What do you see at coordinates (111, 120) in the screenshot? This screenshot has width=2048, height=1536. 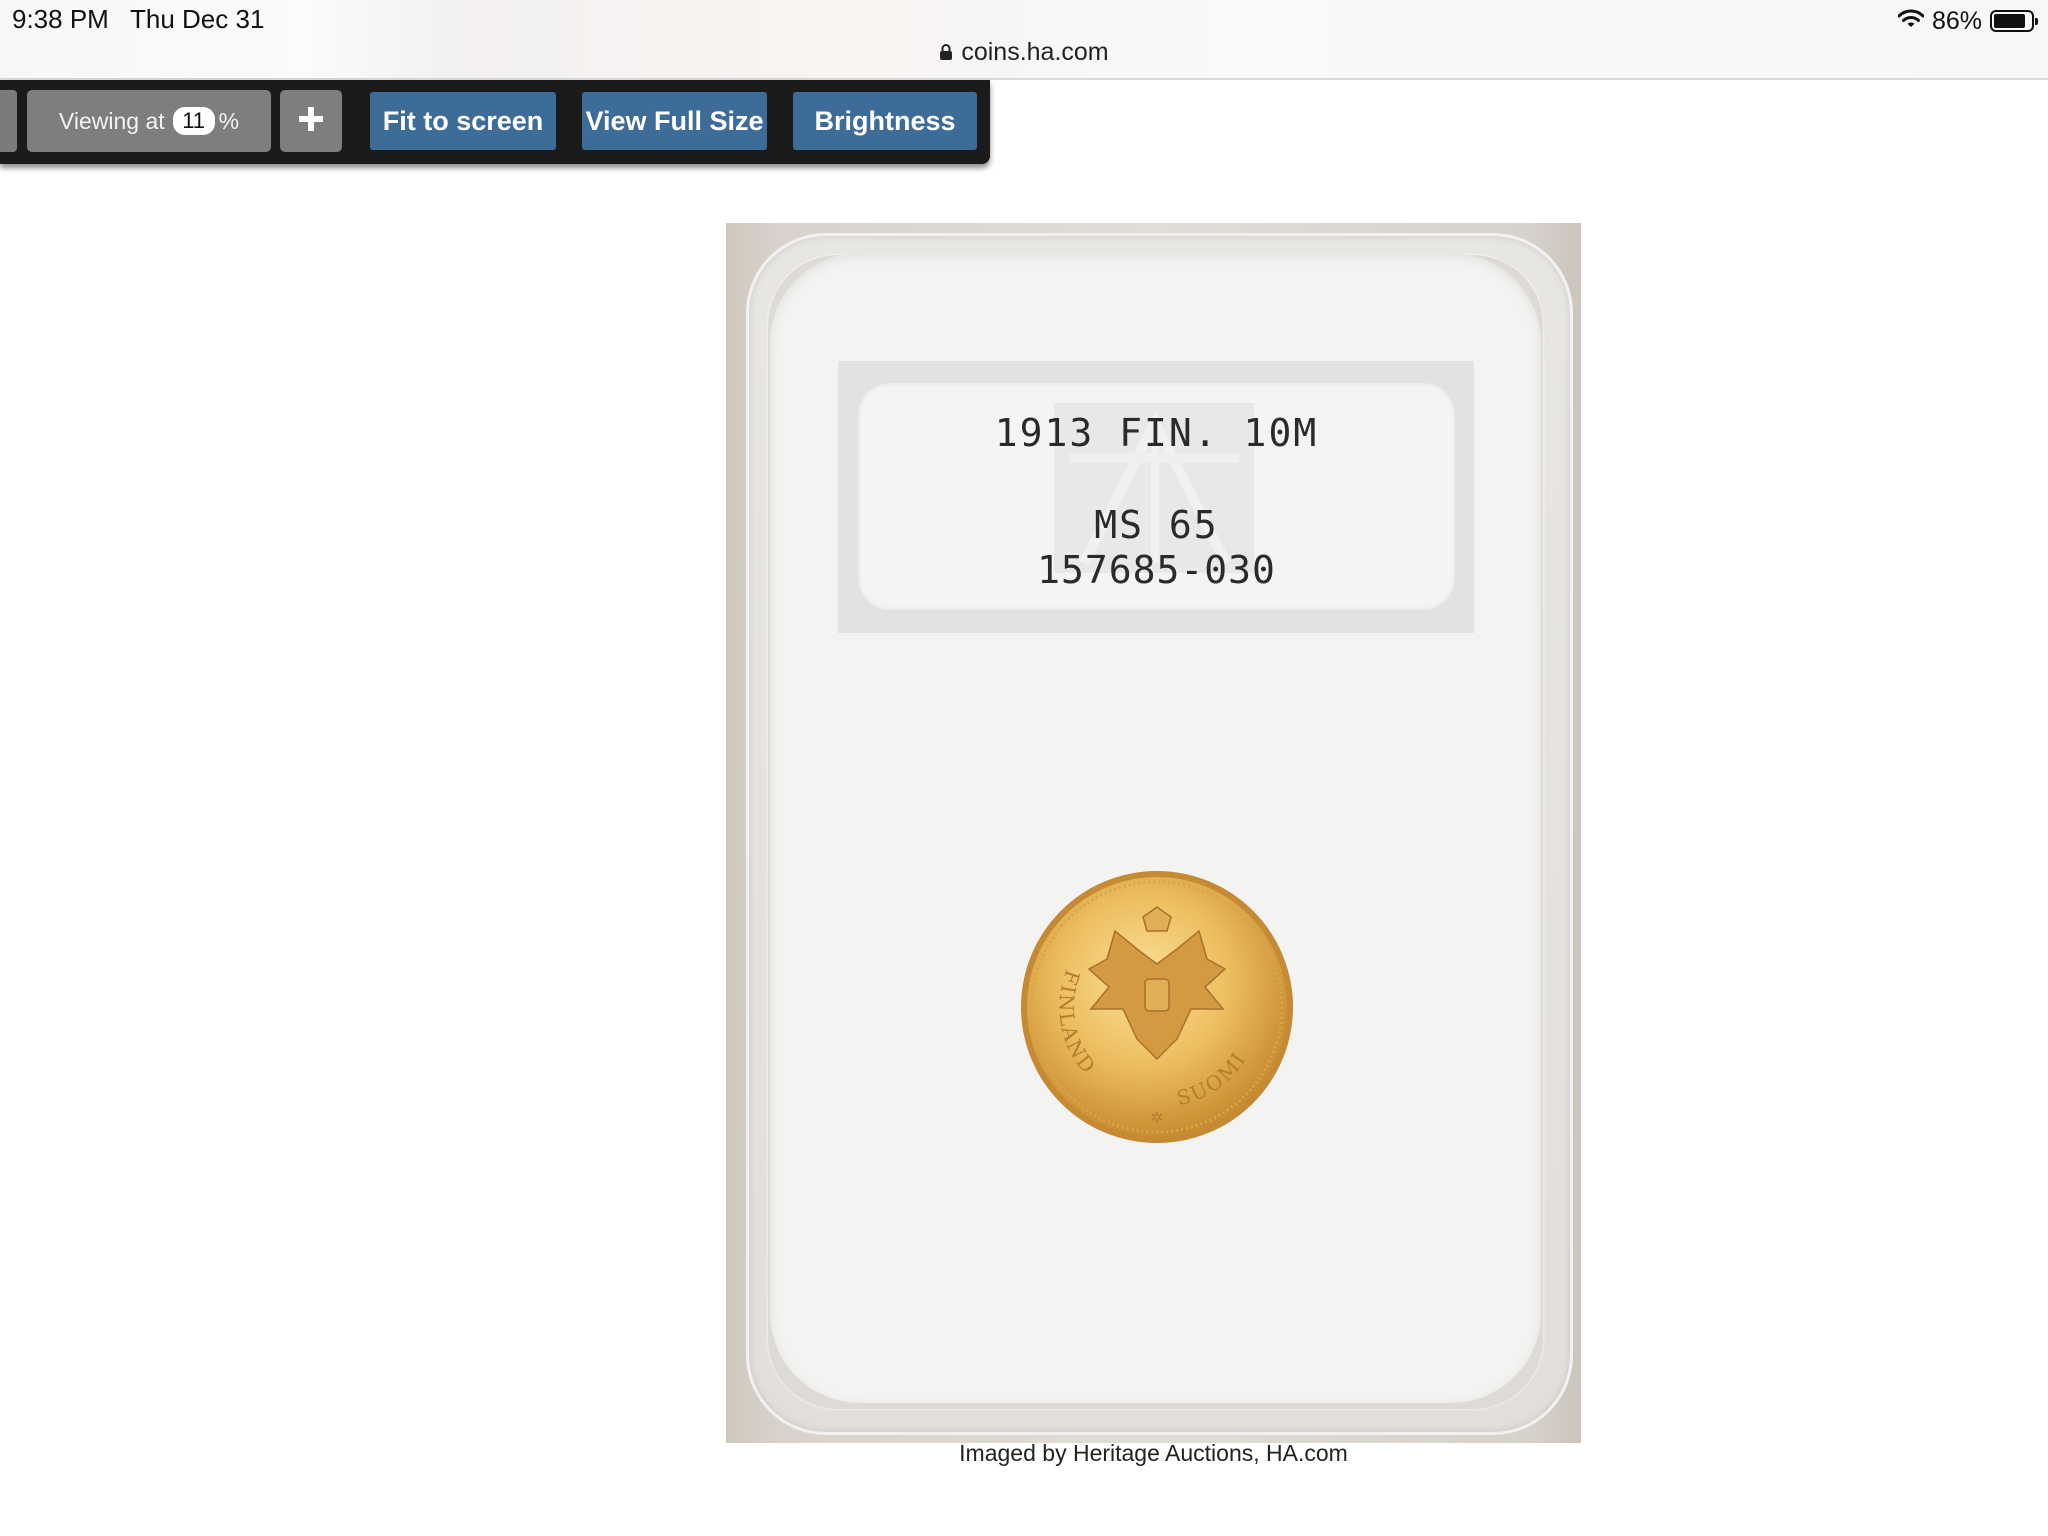 I see `viewing-label: Viewing at` at bounding box center [111, 120].